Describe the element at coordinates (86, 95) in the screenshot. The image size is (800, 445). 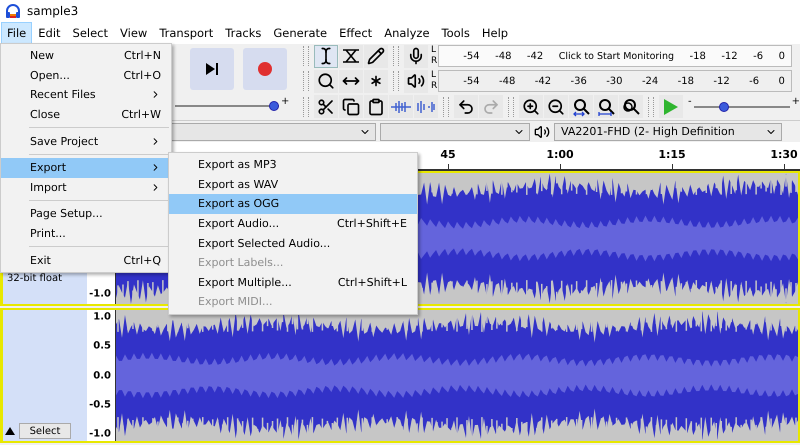
I see `menu-entry: Recent Files` at that location.